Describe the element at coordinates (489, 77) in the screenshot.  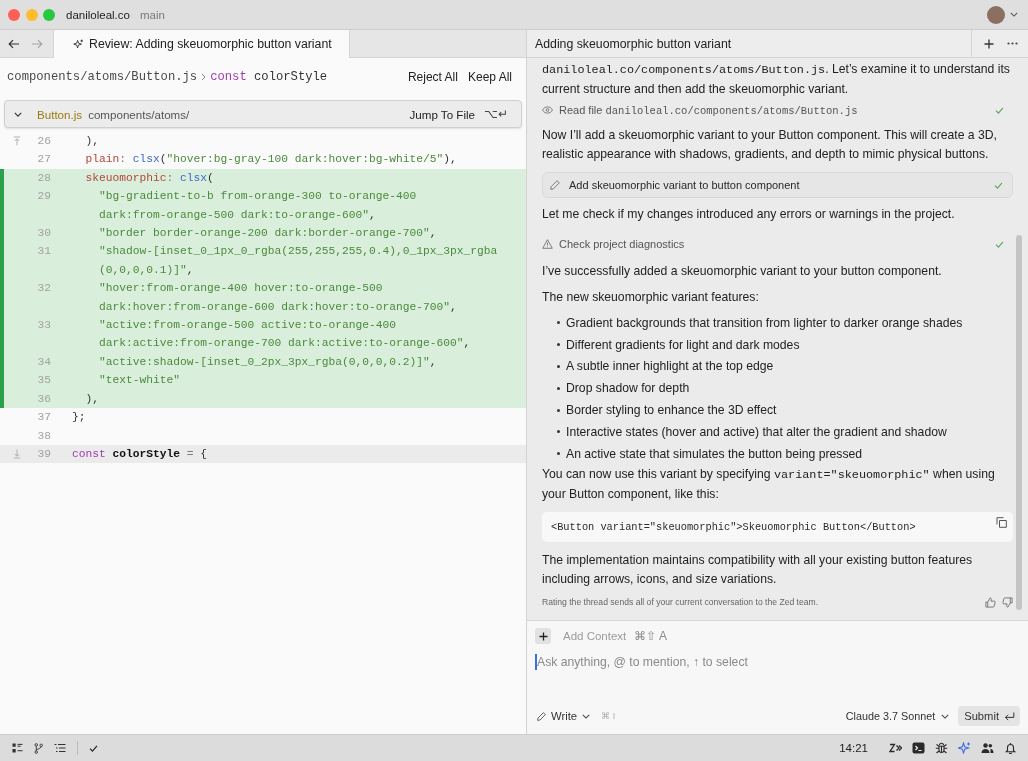
I see `keep-all-button: Keep All` at that location.